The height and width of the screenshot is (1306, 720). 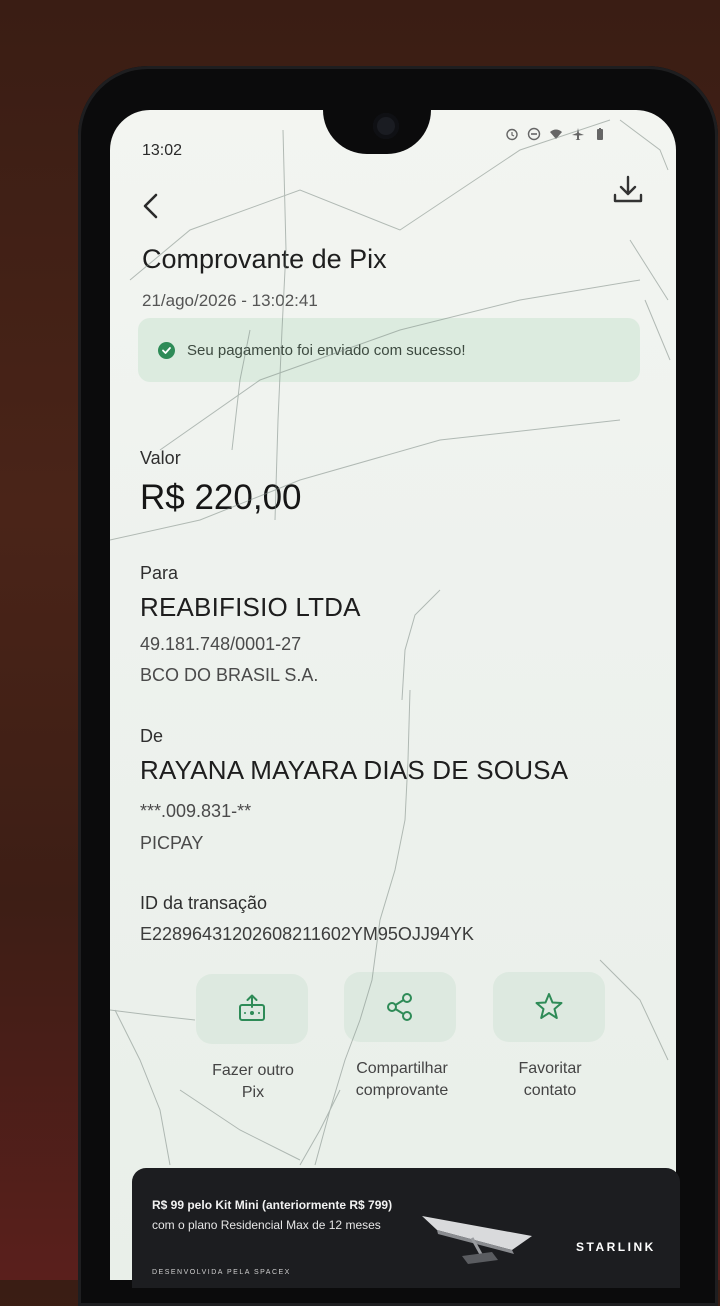 I want to click on sender-bank: PICPAY, so click(x=172, y=843).